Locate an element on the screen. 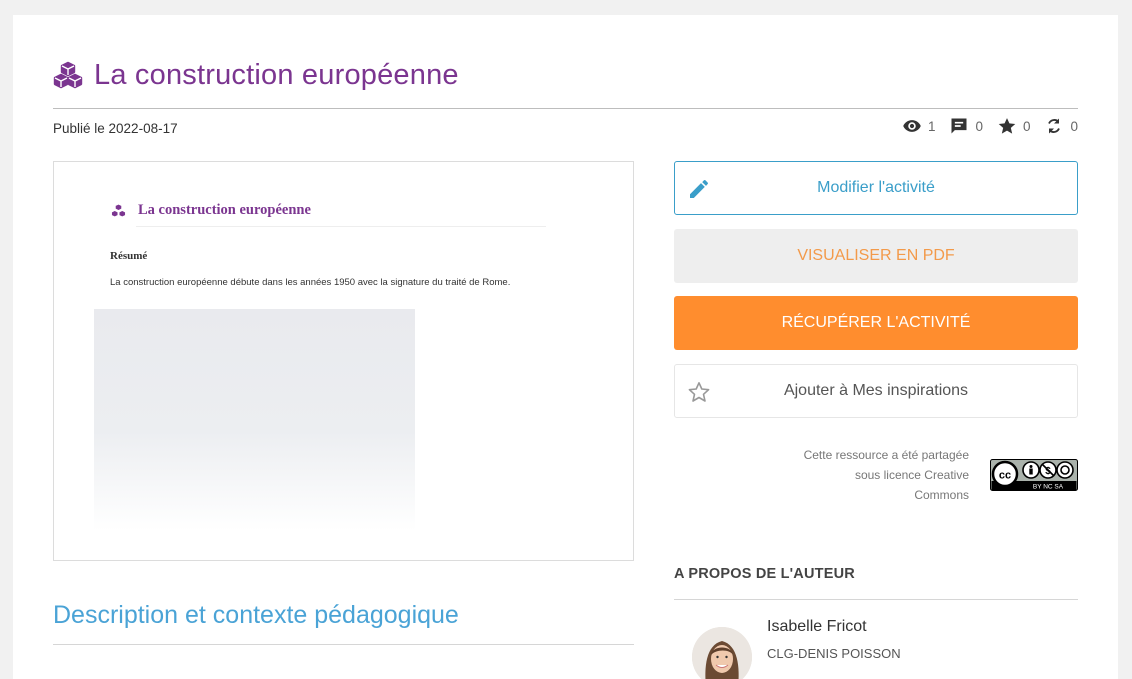  cc-by-nc-sa-badge: cc $ BY NC SA is located at coordinates (1034, 475).